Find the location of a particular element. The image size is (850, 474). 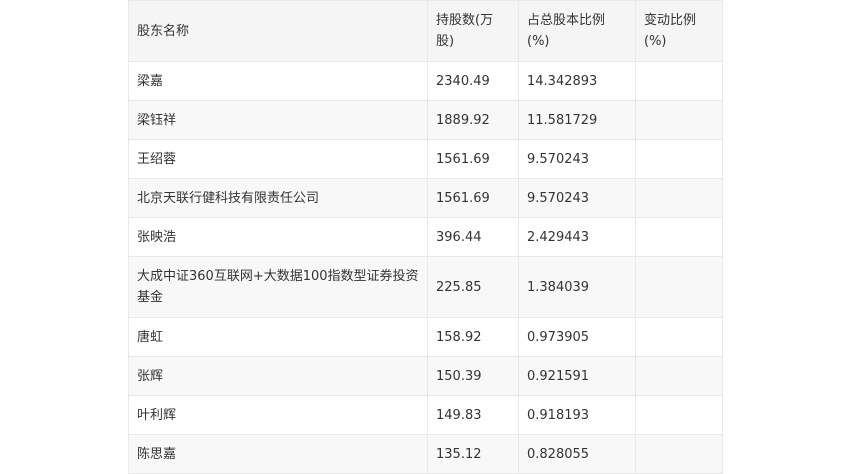

table-row: 北京天联行健科技有限责任公司 1561.69 9.570243 is located at coordinates (425, 198).